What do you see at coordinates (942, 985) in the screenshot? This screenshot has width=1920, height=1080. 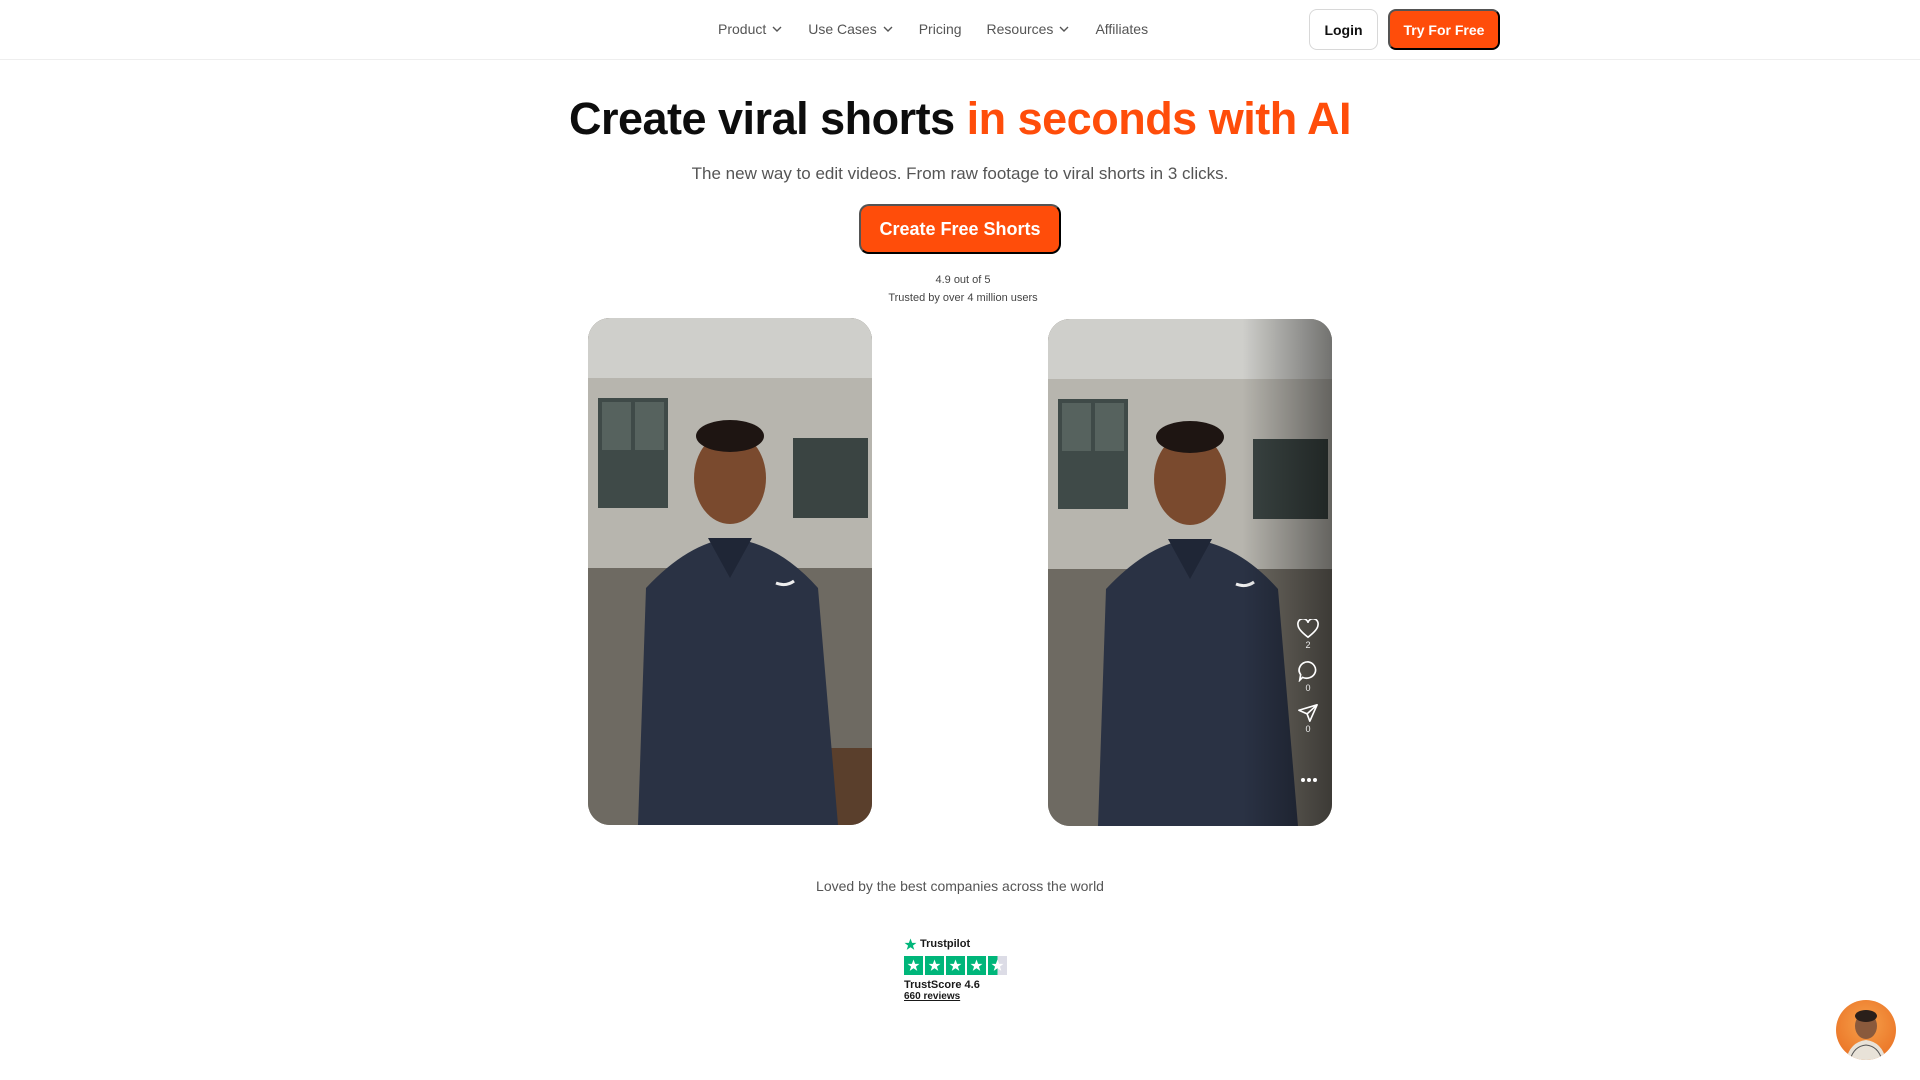 I see `trustscore-text: TrustScore 4.6` at bounding box center [942, 985].